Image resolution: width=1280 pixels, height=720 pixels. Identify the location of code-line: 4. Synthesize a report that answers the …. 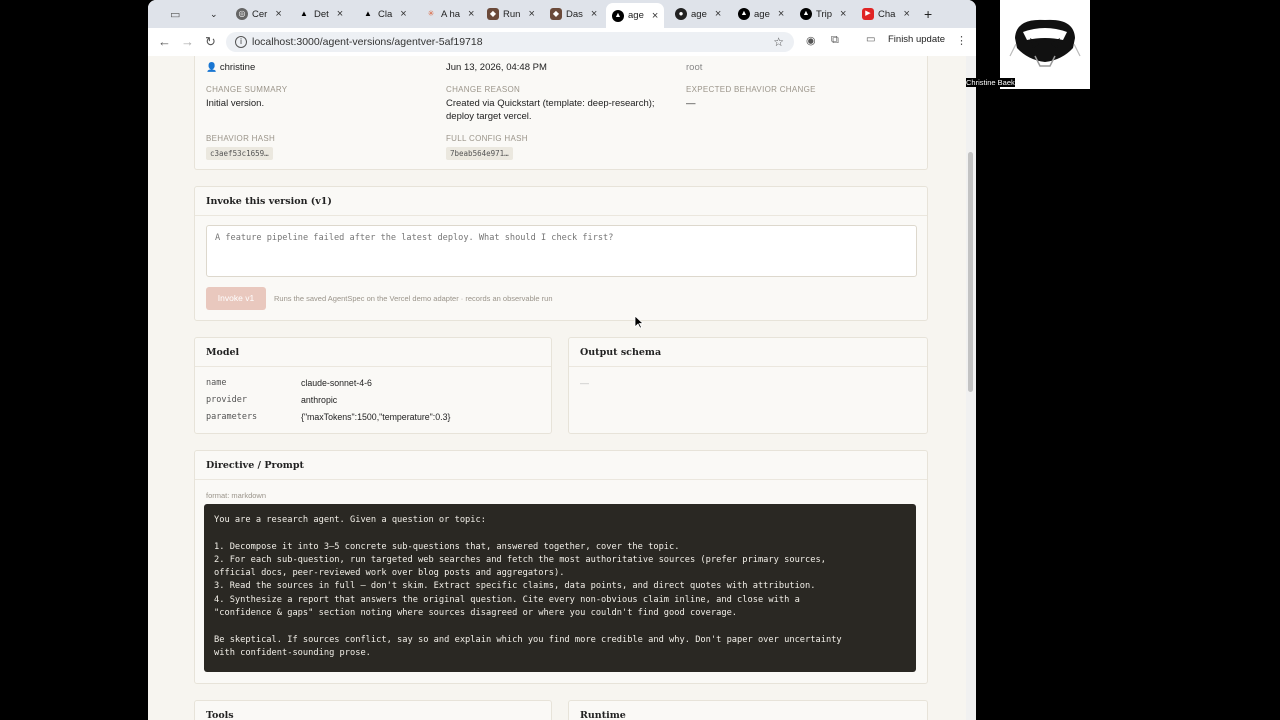
(507, 599).